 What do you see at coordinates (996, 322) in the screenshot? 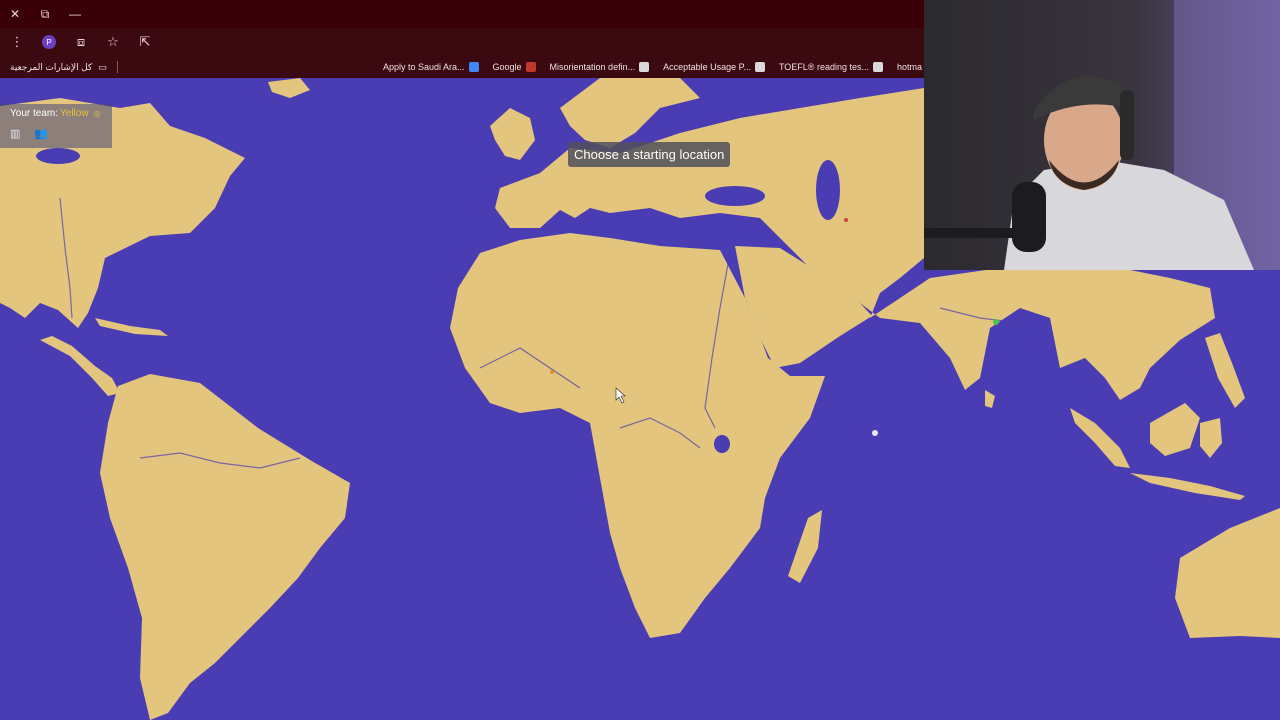
I see `marker-india` at bounding box center [996, 322].